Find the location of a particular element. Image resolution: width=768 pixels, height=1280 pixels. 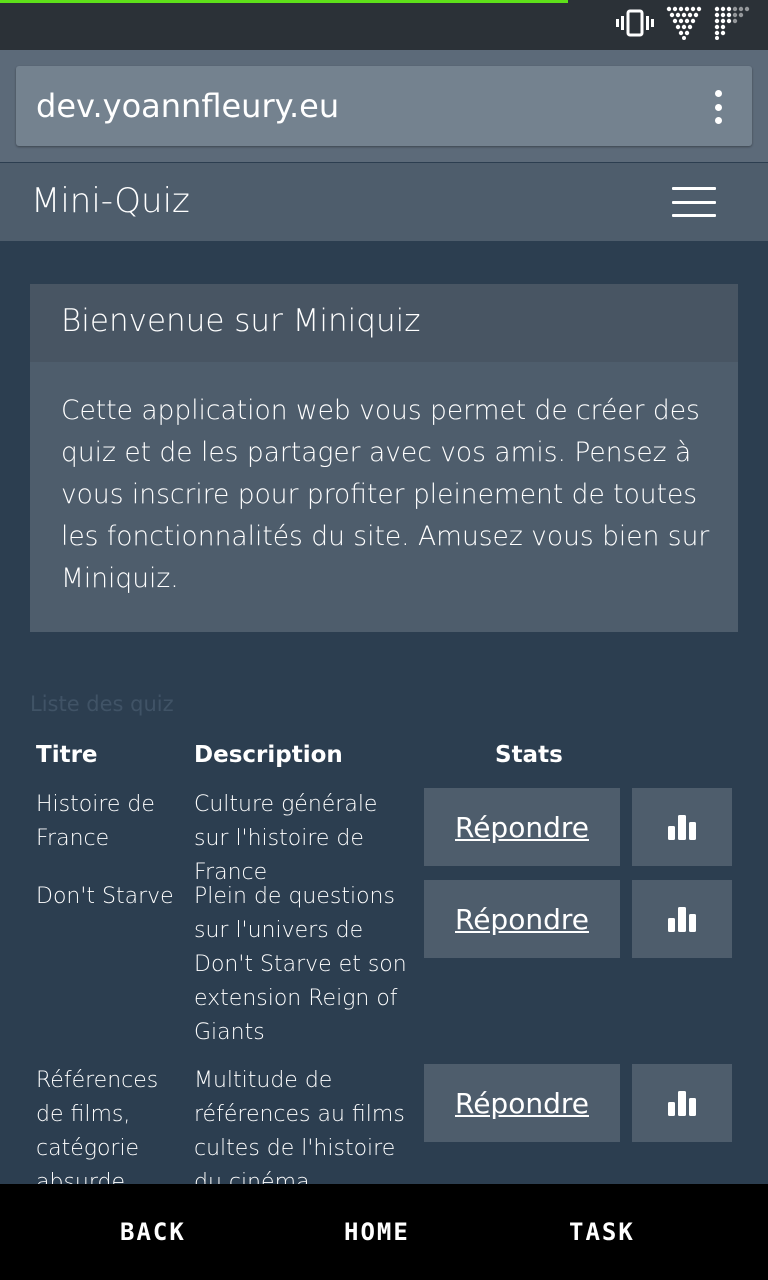

back-button: BACK is located at coordinates (153, 1232).